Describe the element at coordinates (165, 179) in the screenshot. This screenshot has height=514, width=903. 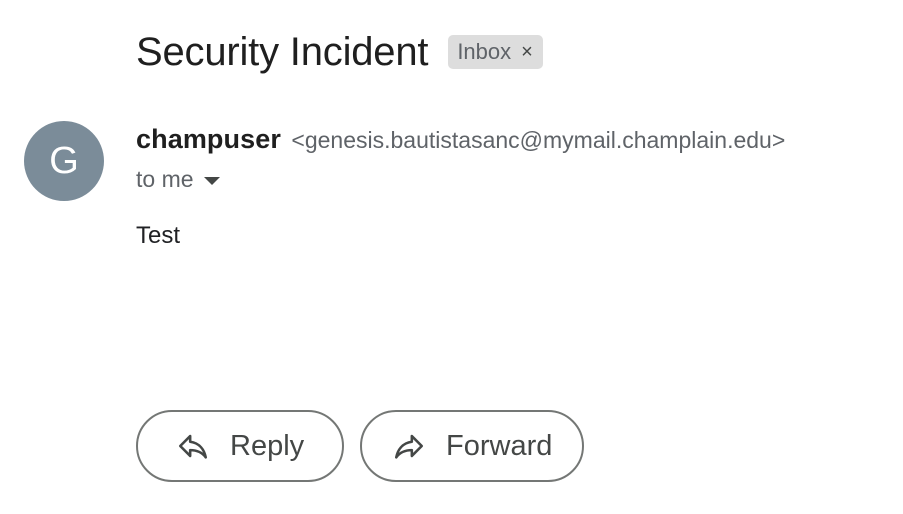
I see `recipient-text: to me` at that location.